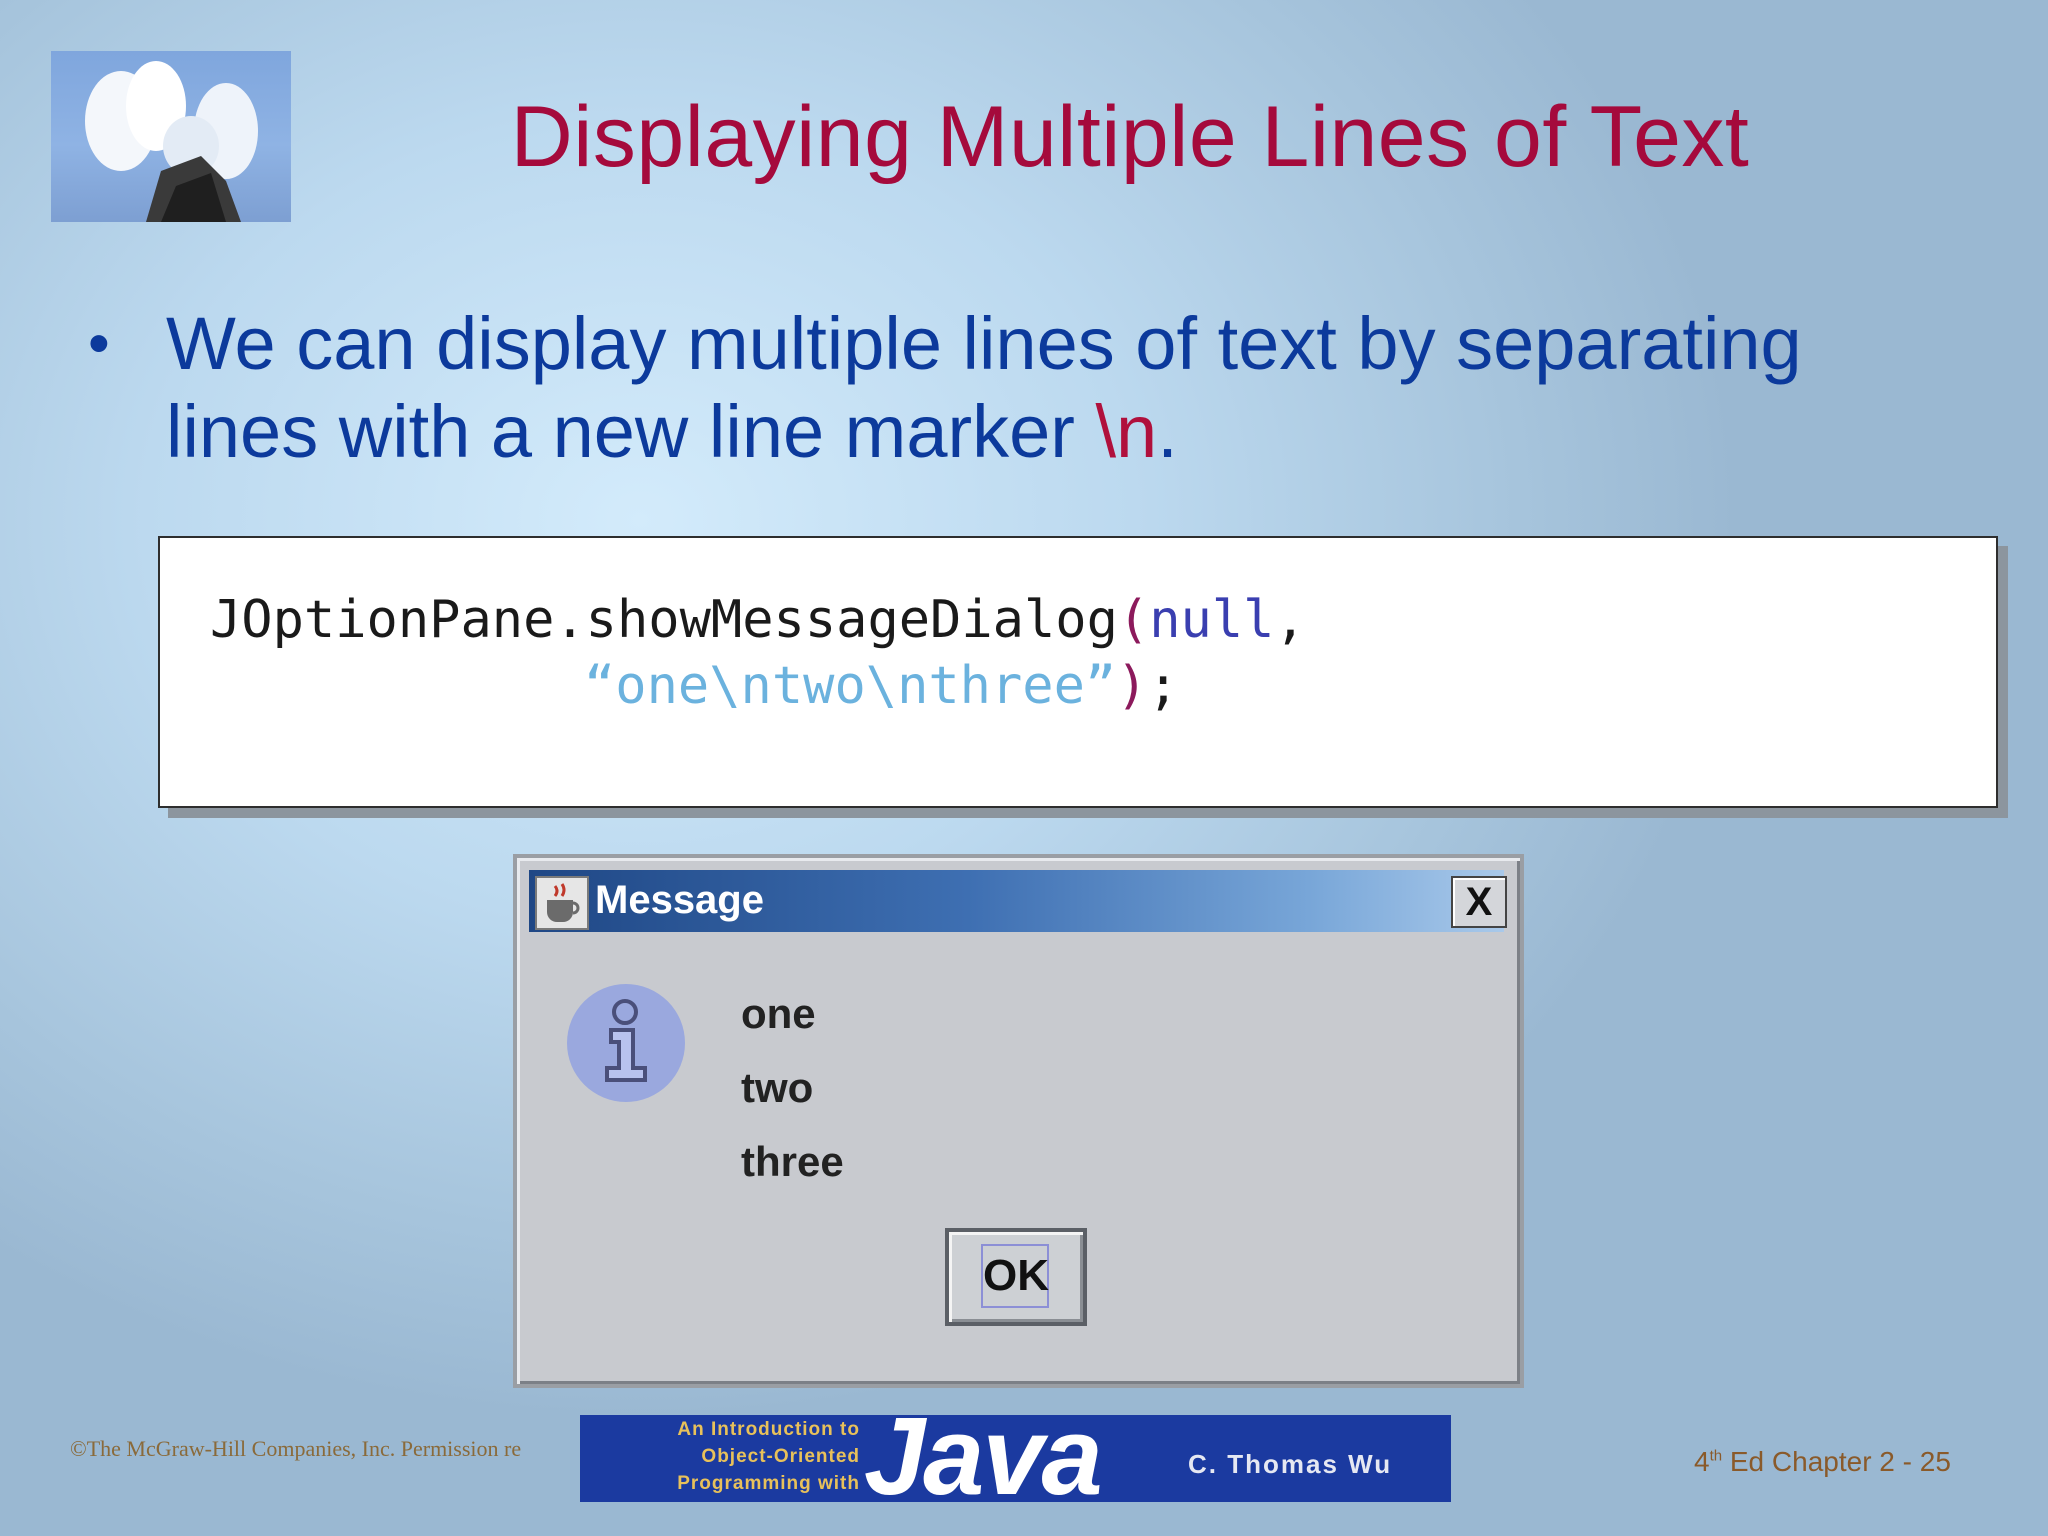 The image size is (2048, 1536). I want to click on dialog-title: Message, so click(679, 900).